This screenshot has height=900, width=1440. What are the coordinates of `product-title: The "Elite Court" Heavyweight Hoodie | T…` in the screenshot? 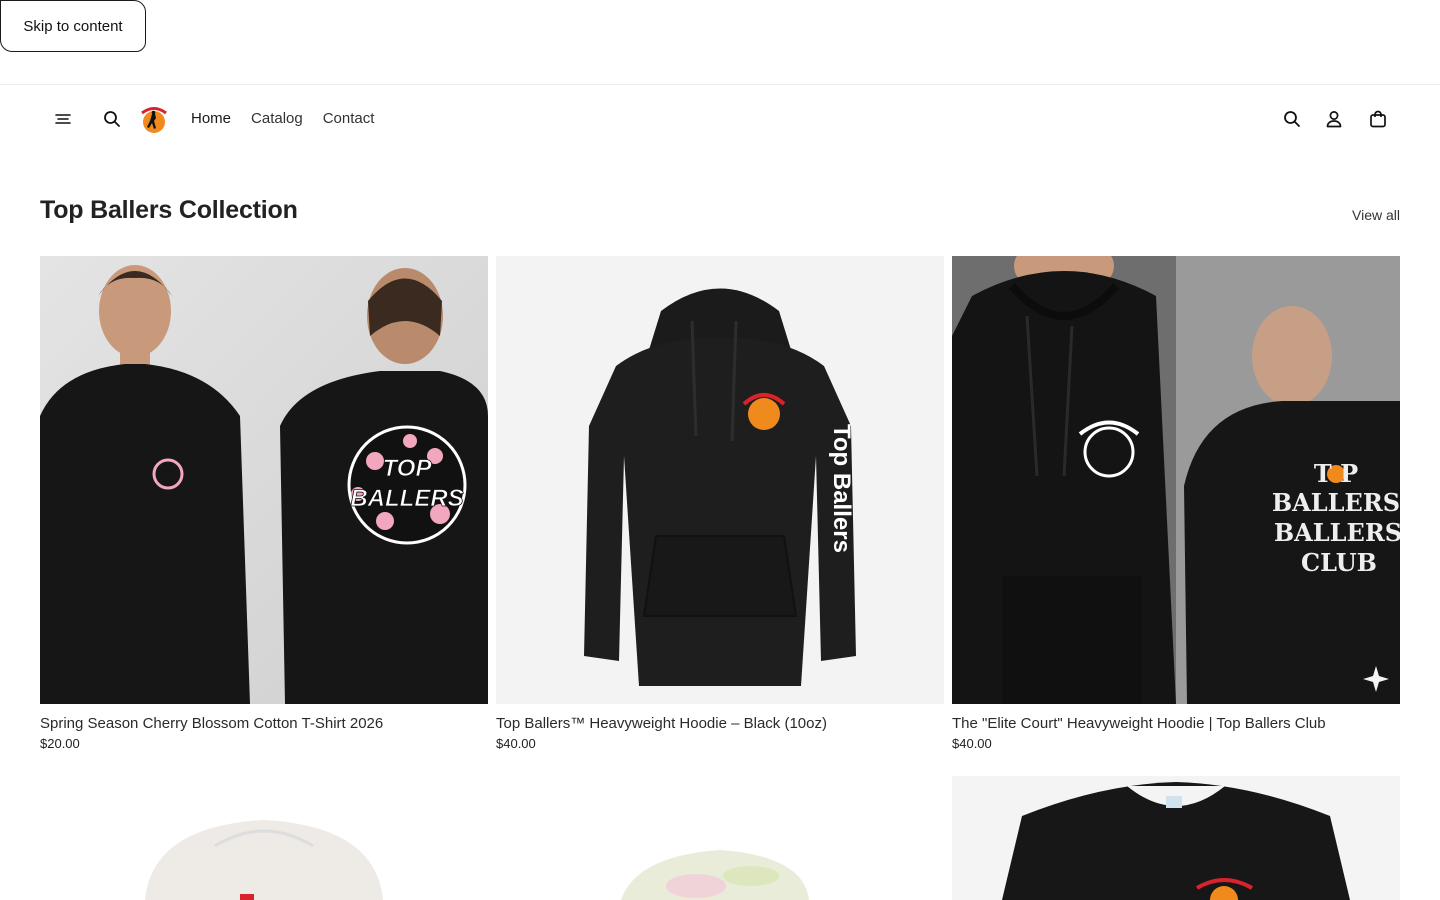 It's located at (1176, 724).